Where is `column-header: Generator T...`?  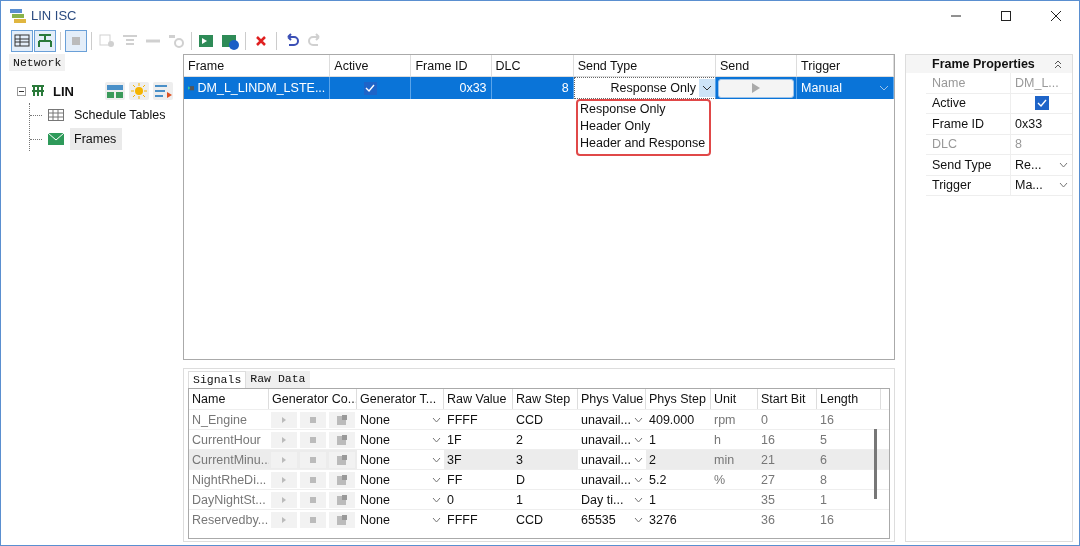 column-header: Generator T... is located at coordinates (400, 399).